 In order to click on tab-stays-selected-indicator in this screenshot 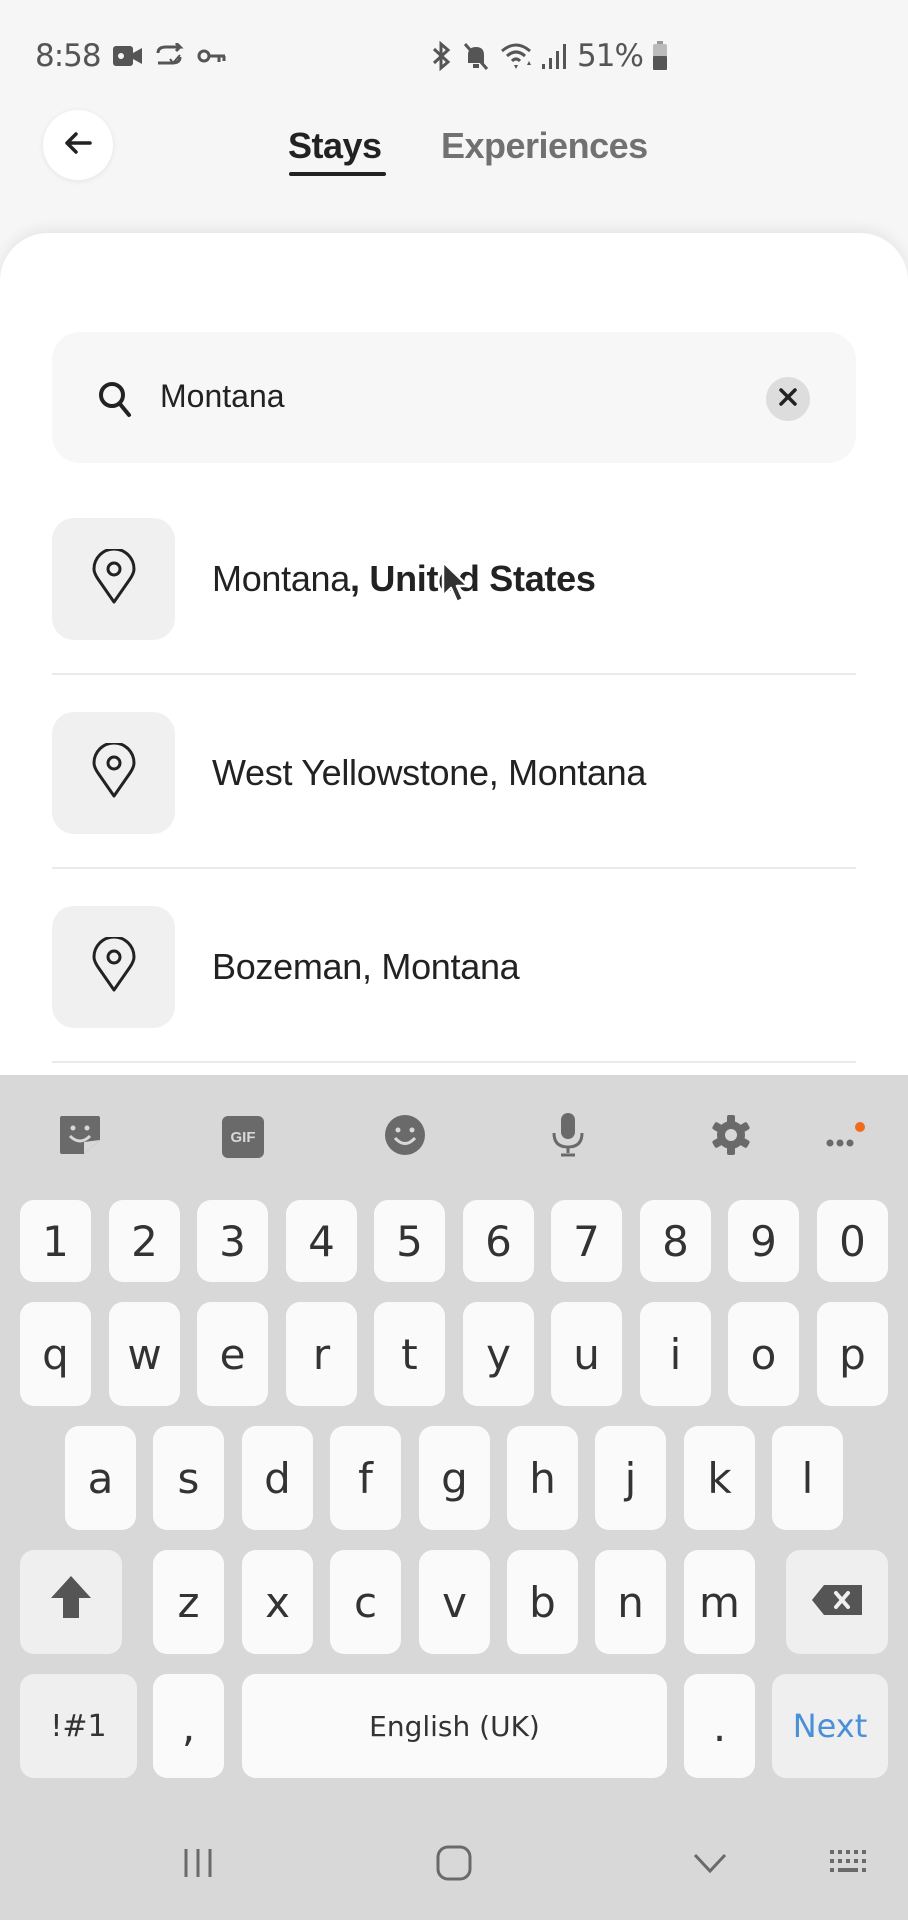, I will do `click(337, 174)`.